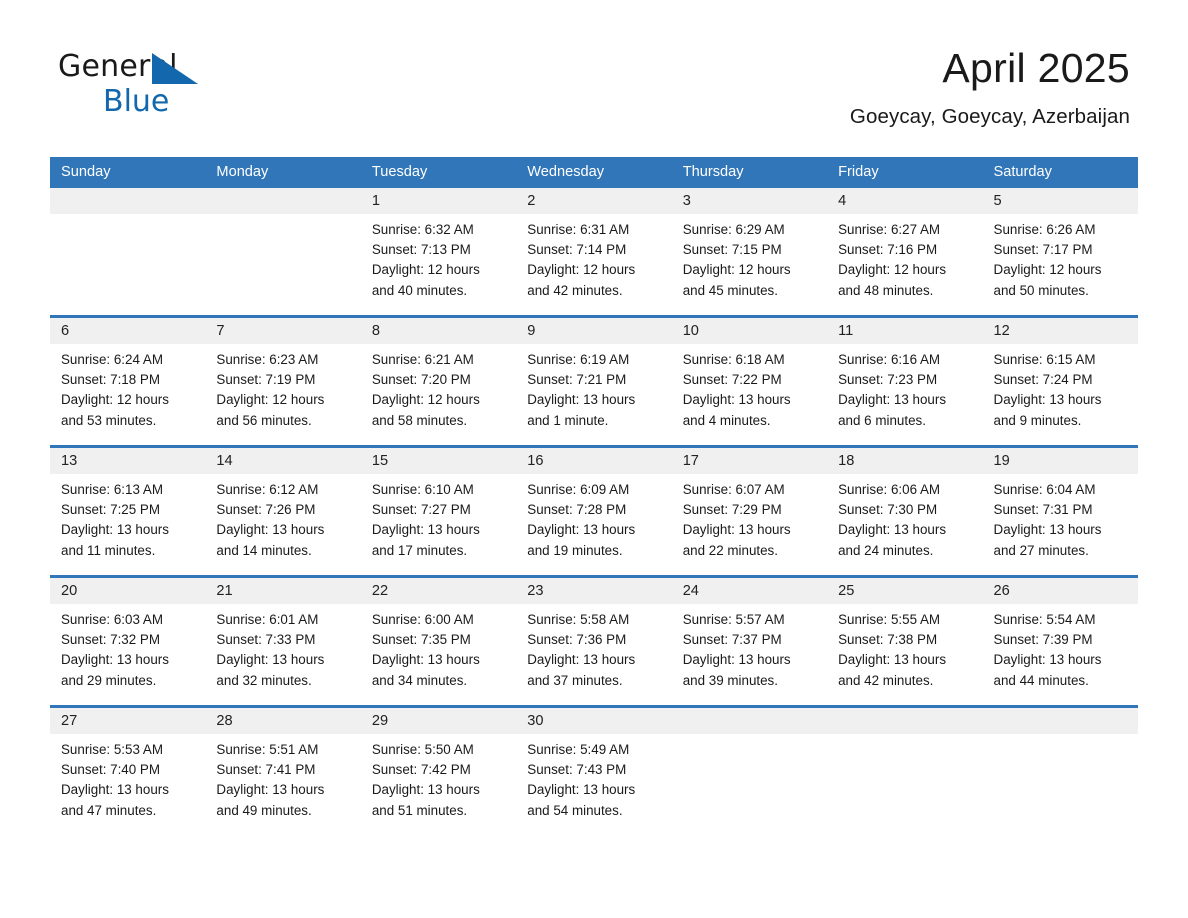  I want to click on day-detail-line: and 14 minutes., so click(264, 550).